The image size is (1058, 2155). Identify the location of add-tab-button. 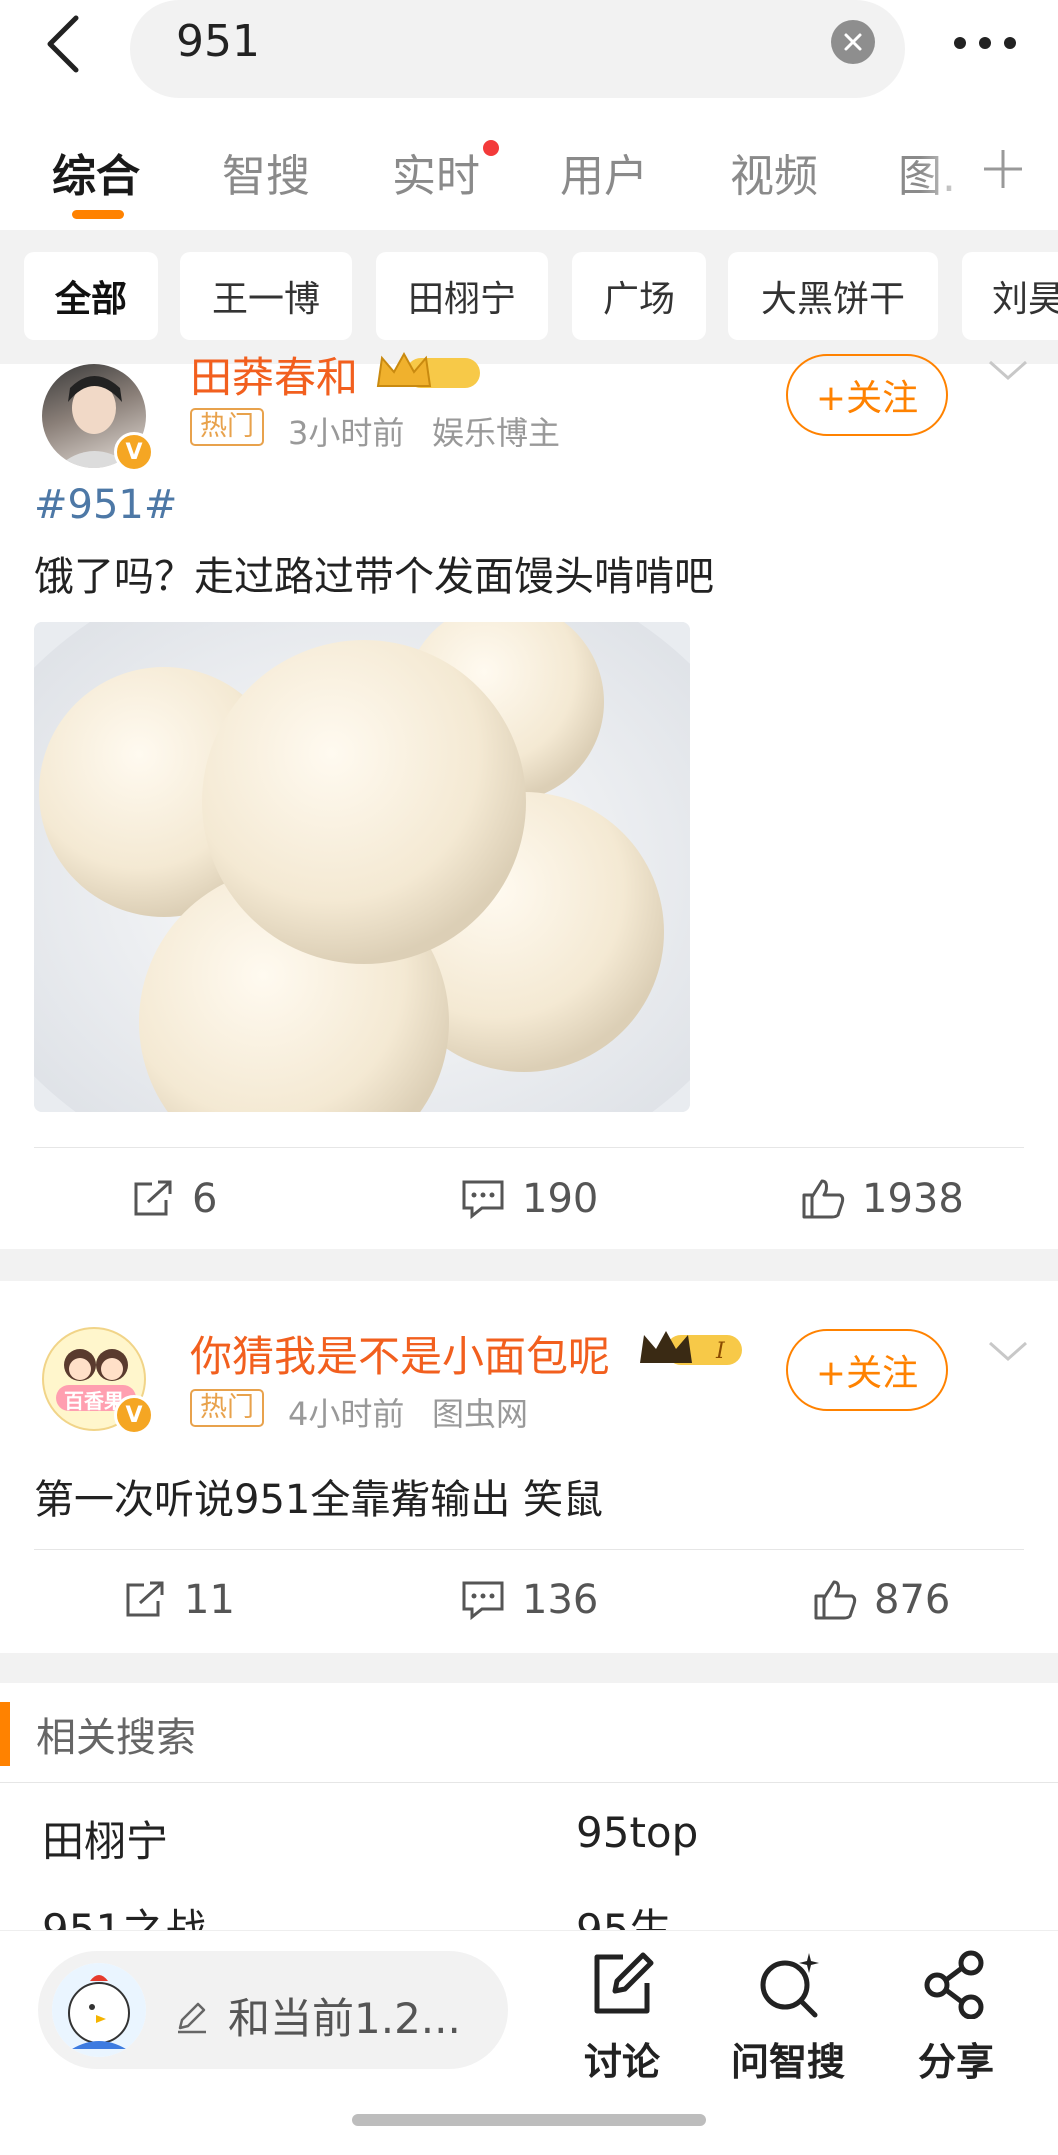
(1003, 169).